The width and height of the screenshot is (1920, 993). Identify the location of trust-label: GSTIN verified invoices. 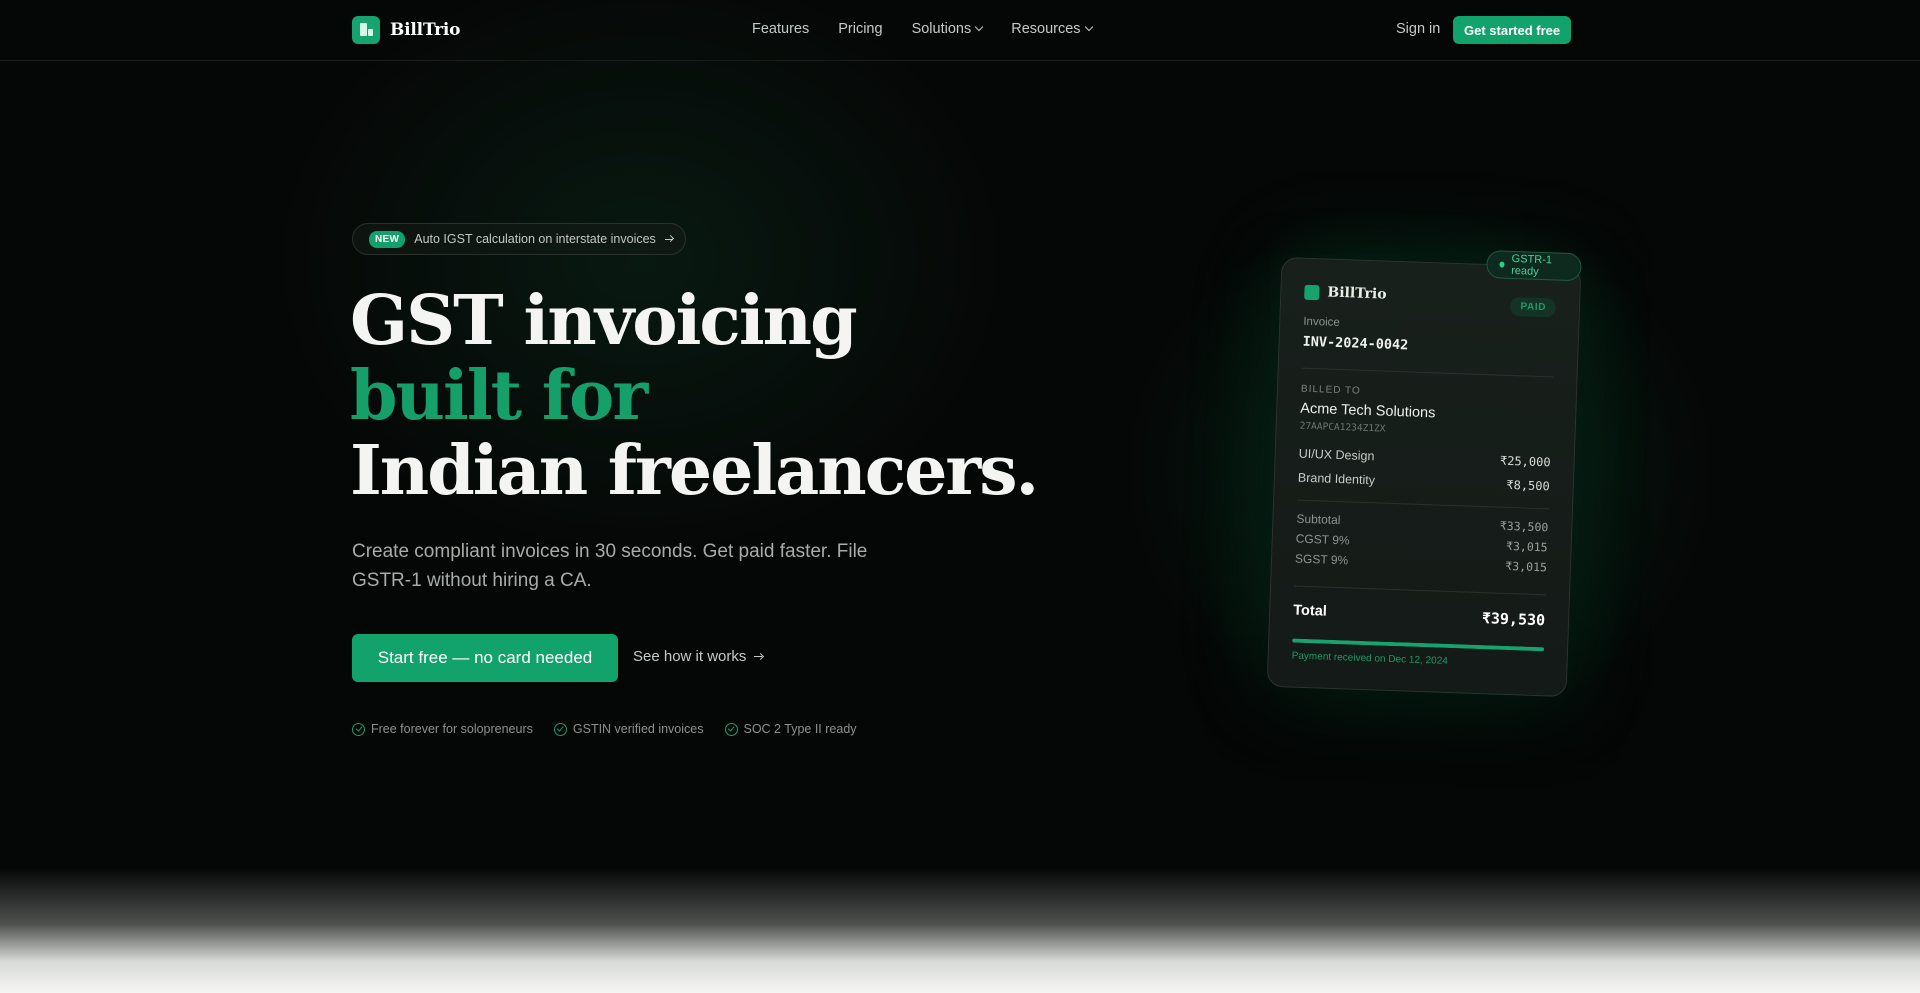
(638, 729).